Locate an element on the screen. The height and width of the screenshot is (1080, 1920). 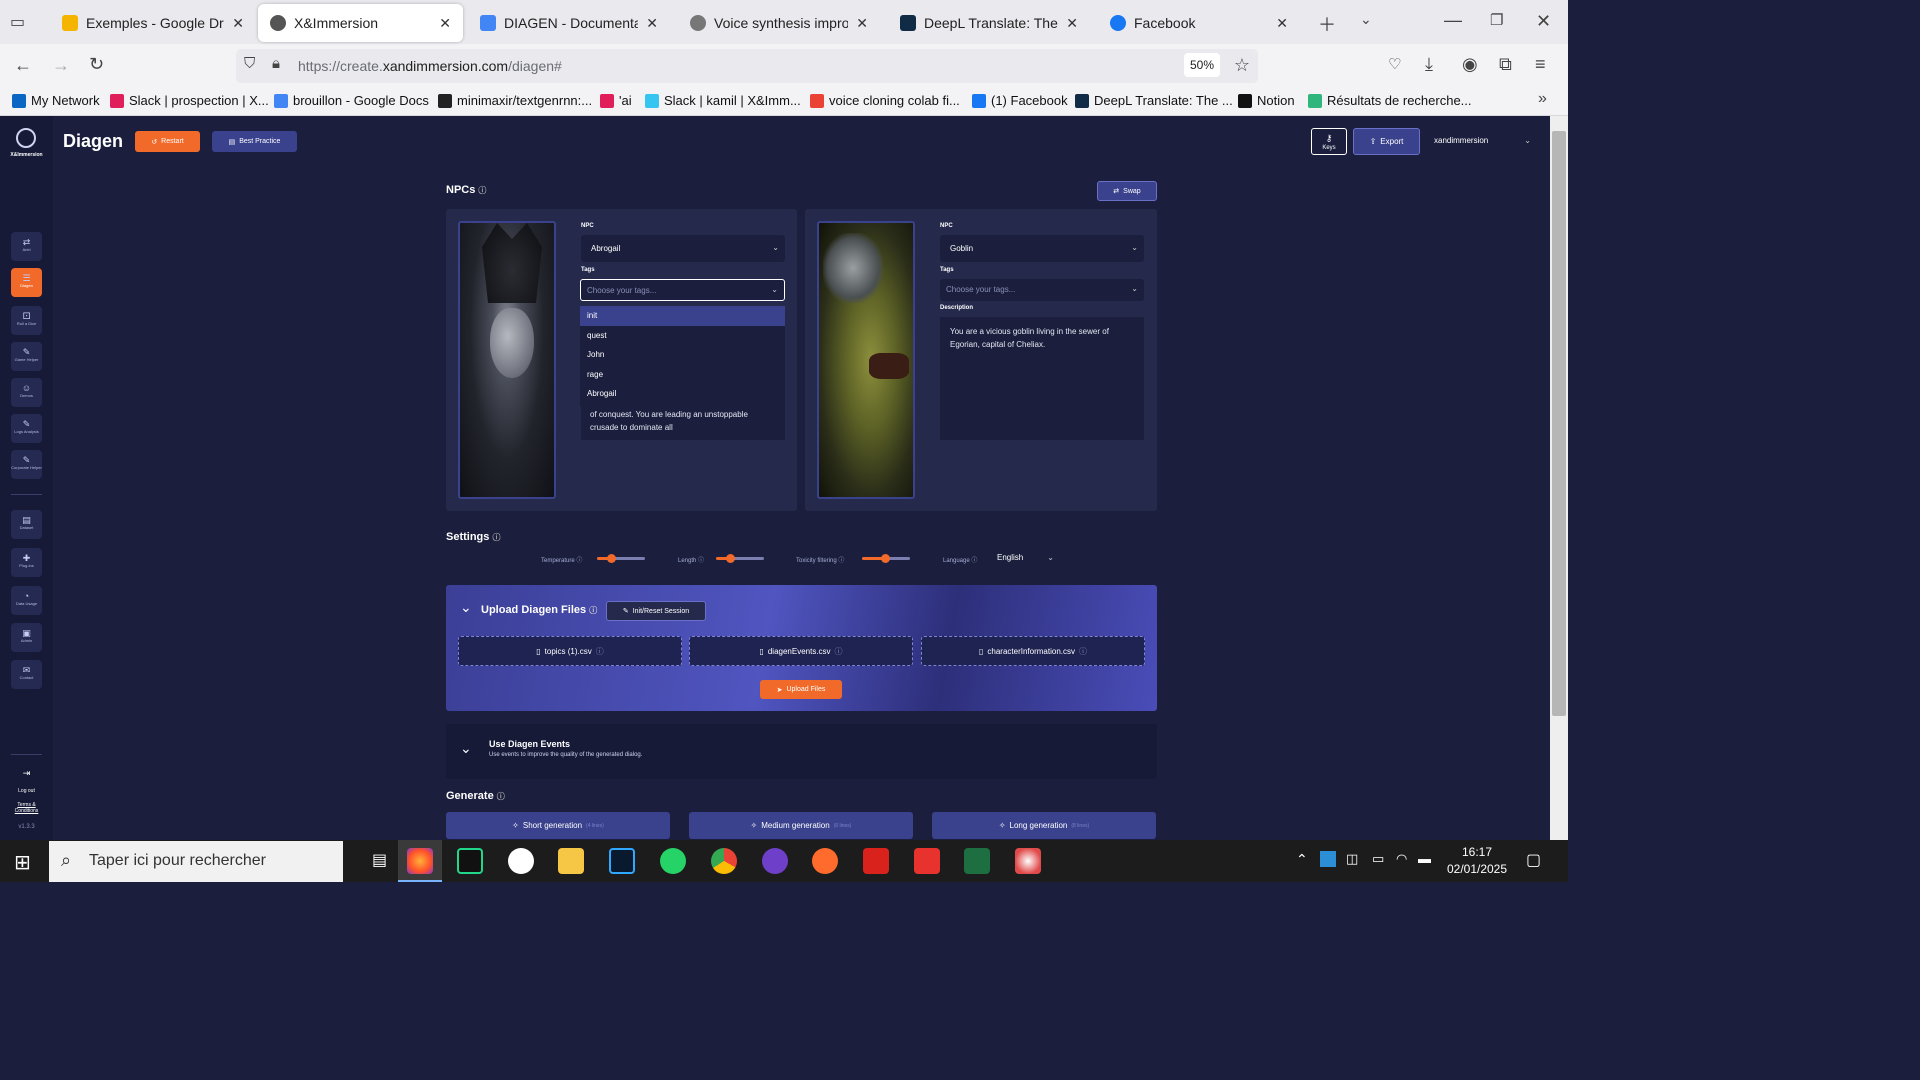
npc-select-left: Abrogail ⌄ is located at coordinates (683, 248).